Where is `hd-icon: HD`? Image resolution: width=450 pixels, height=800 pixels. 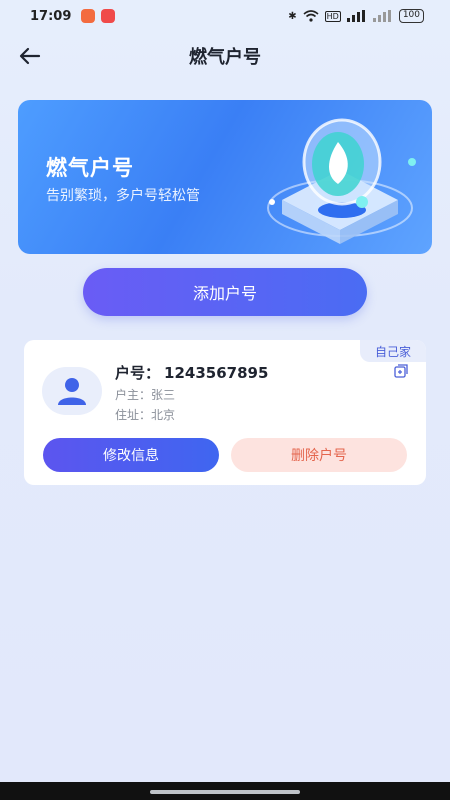 hd-icon: HD is located at coordinates (332, 16).